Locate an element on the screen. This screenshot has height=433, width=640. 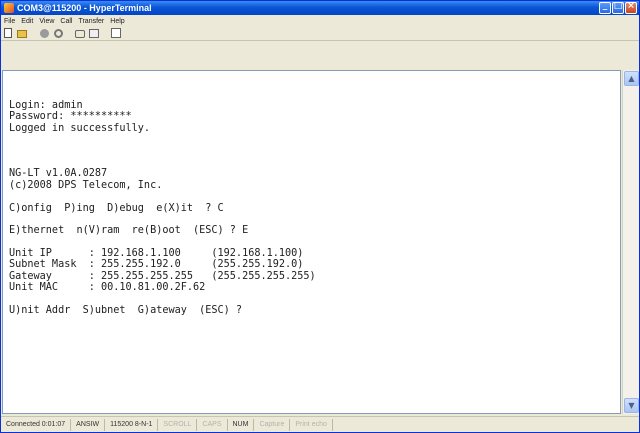
terminal-line: C)onfig P)ing D)ebug e(X)it ? C is located at coordinates (116, 208).